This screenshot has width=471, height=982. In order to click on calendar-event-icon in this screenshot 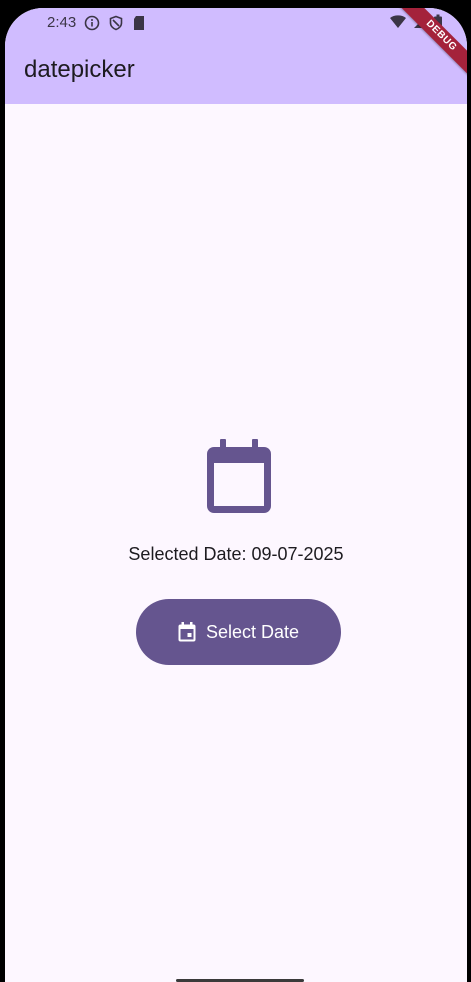, I will do `click(187, 632)`.